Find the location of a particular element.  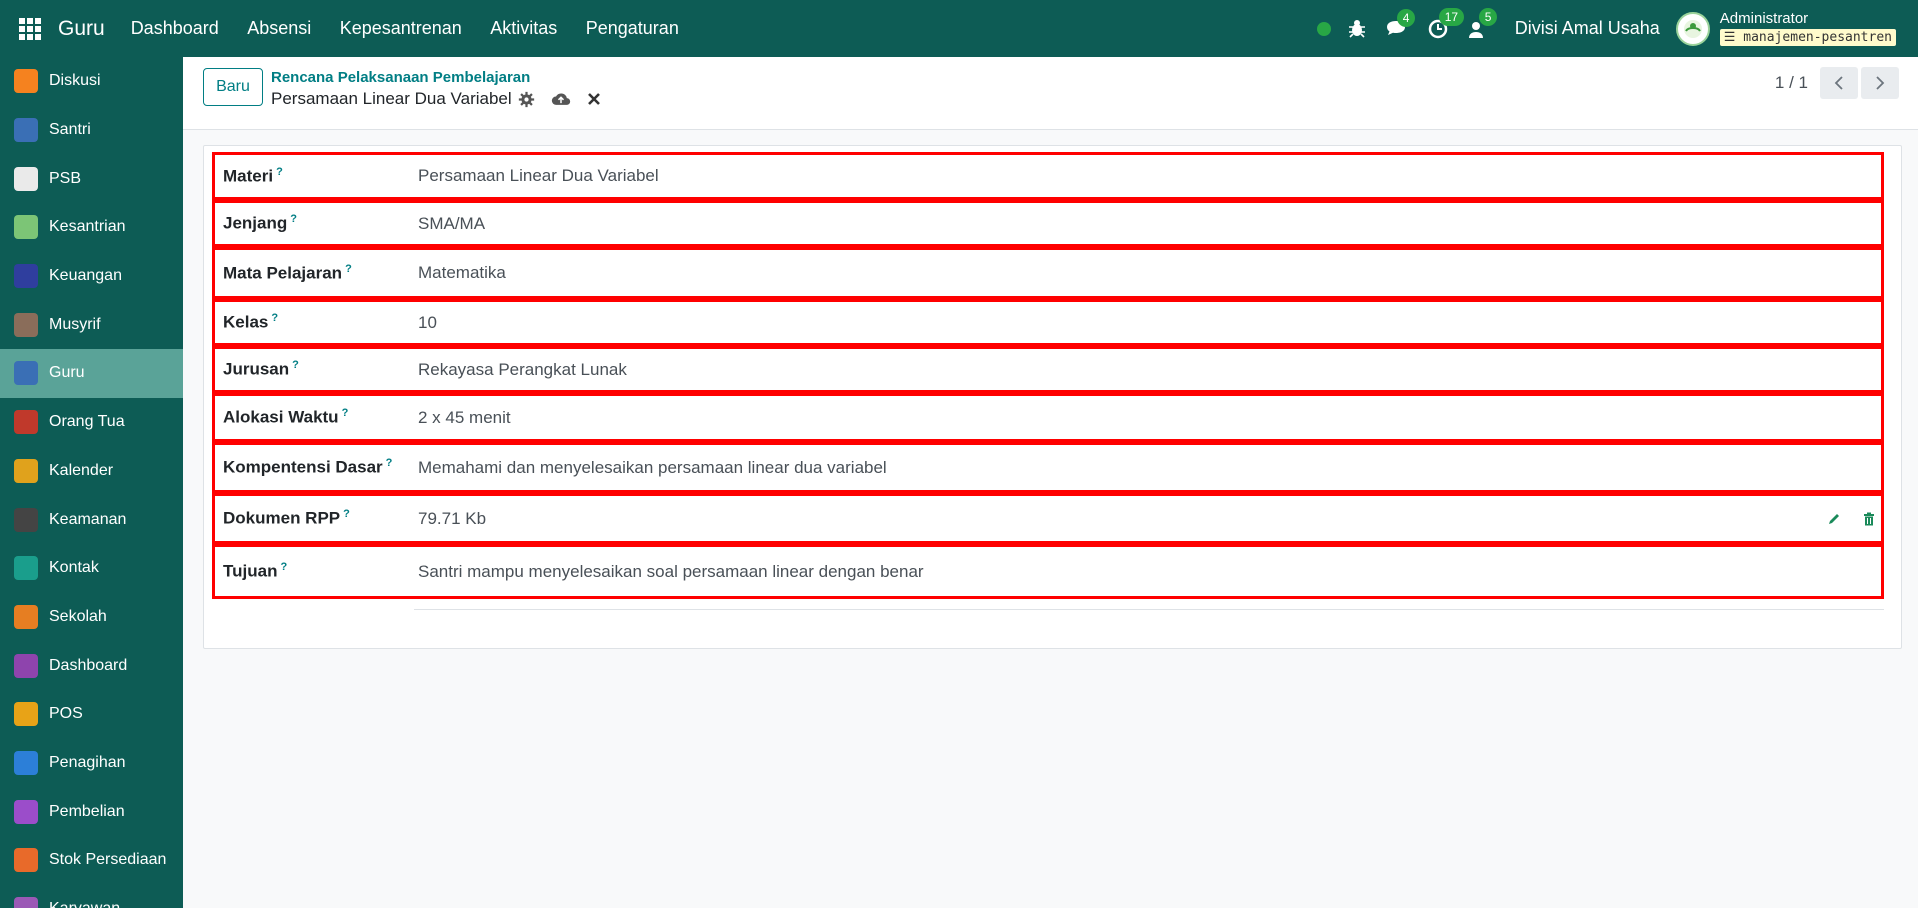

sidebar-item-kontak: Kontak is located at coordinates (91, 568).